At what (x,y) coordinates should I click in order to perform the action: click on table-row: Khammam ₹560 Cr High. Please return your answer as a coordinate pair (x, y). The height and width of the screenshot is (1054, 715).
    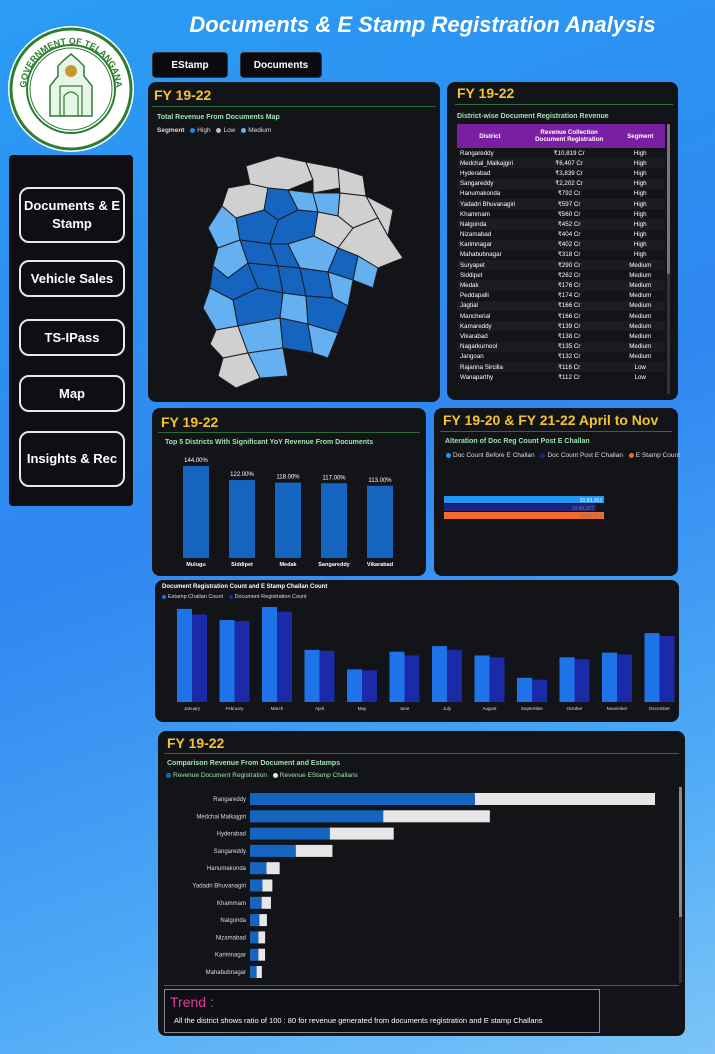
    Looking at the image, I should click on (561, 214).